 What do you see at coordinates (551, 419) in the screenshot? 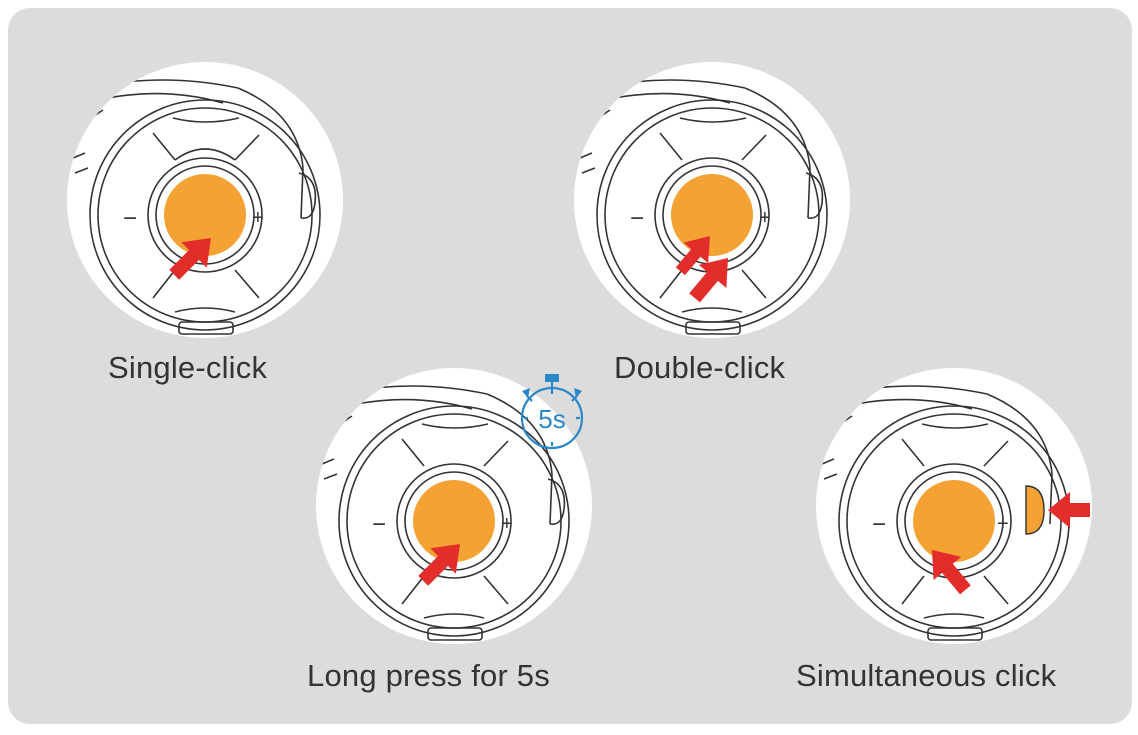
I see `timer-label: 5s` at bounding box center [551, 419].